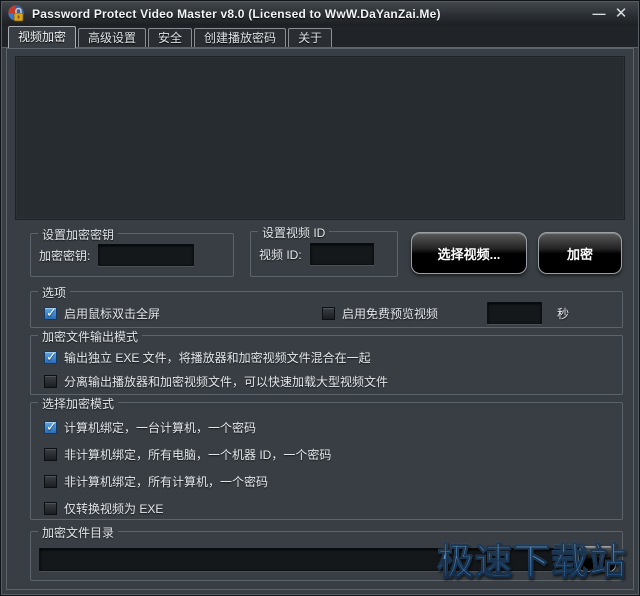 The height and width of the screenshot is (596, 640). Describe the element at coordinates (580, 253) in the screenshot. I see `encrypt-button: 加密` at that location.